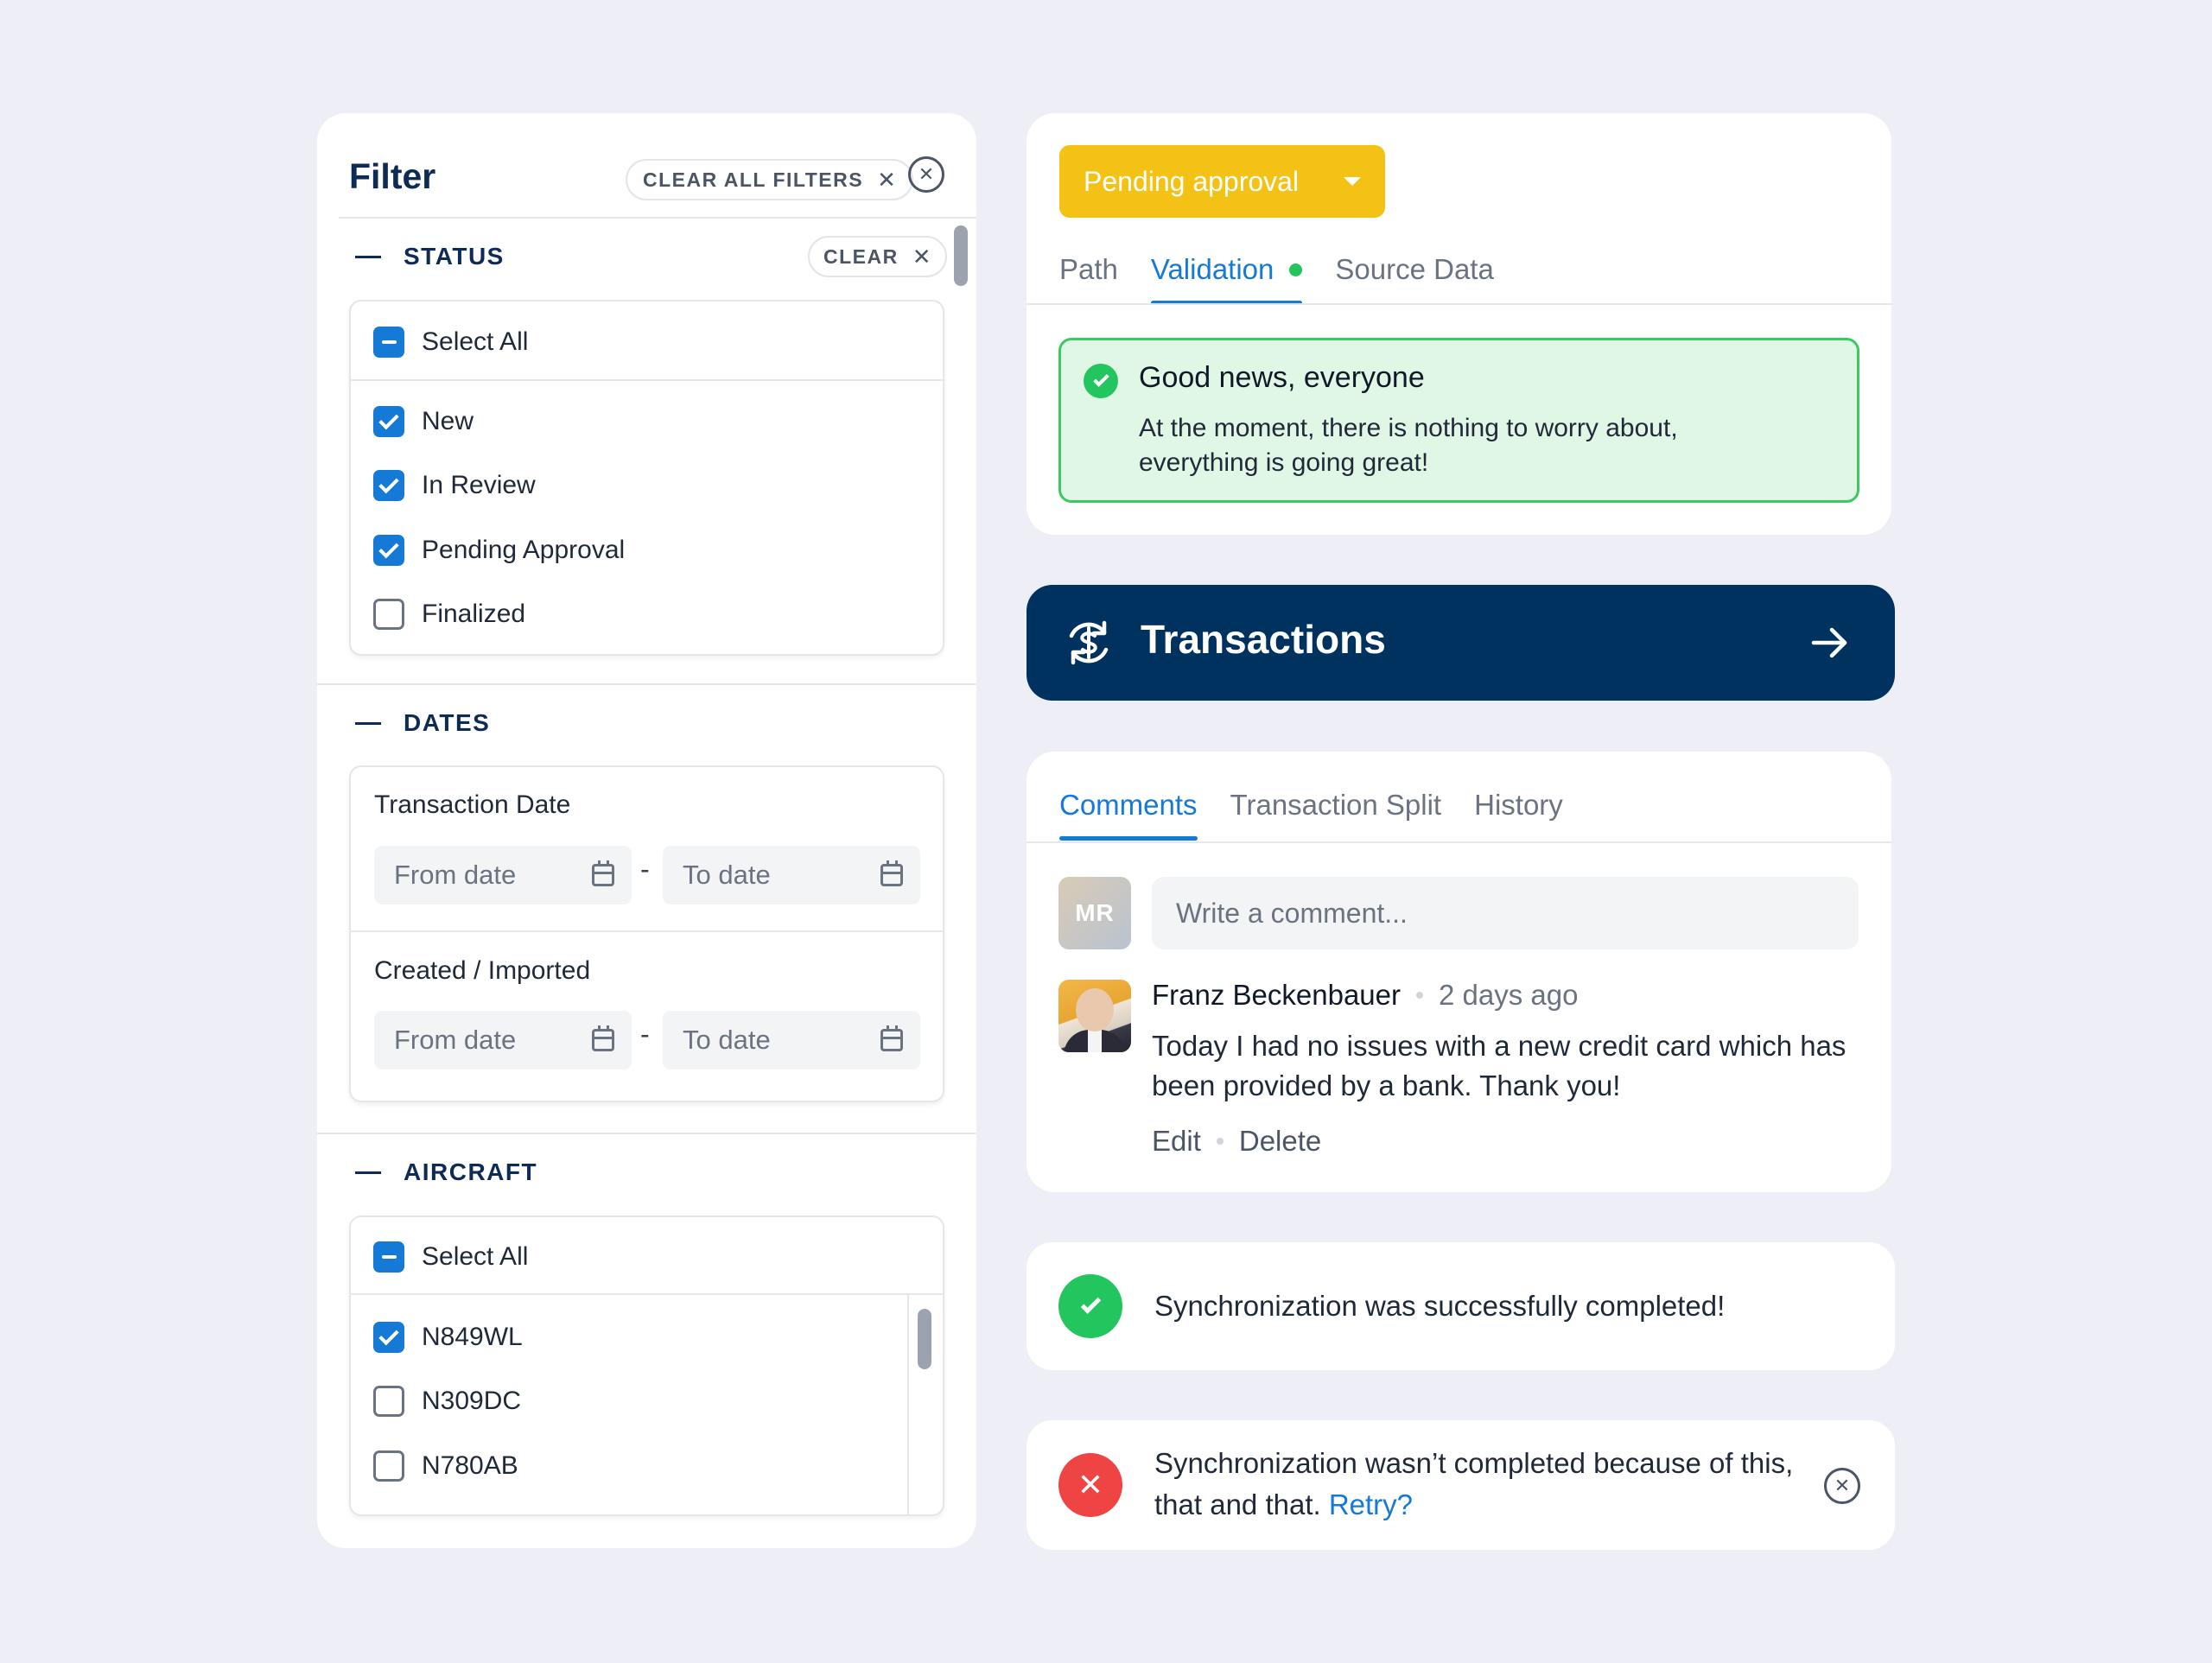 This screenshot has width=2212, height=1663. Describe the element at coordinates (471, 1171) in the screenshot. I see `aircraft-section-title: AIRCRAFT` at that location.